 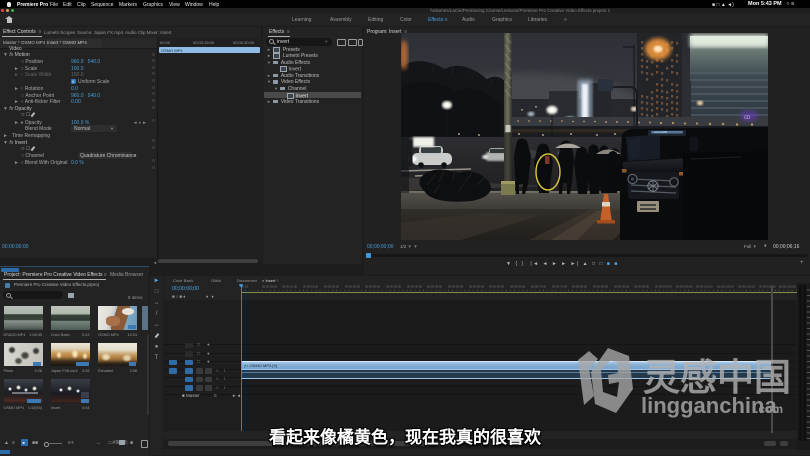 What do you see at coordinates (769, 409) in the screenshot?
I see `svg-text: .com` at bounding box center [769, 409].